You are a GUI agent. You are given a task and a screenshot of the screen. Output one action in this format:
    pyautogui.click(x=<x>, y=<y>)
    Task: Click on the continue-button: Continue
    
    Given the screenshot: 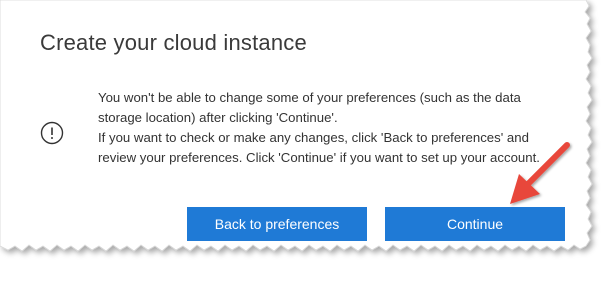 What is the action you would take?
    pyautogui.click(x=475, y=224)
    